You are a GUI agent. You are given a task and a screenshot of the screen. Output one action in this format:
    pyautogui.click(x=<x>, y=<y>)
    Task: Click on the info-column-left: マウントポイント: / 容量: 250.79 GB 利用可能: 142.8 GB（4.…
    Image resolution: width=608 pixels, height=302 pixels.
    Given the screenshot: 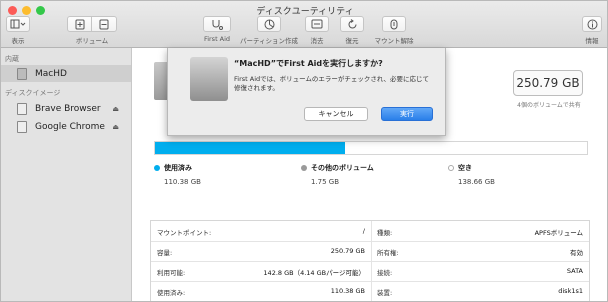 What is the action you would take?
    pyautogui.click(x=261, y=261)
    